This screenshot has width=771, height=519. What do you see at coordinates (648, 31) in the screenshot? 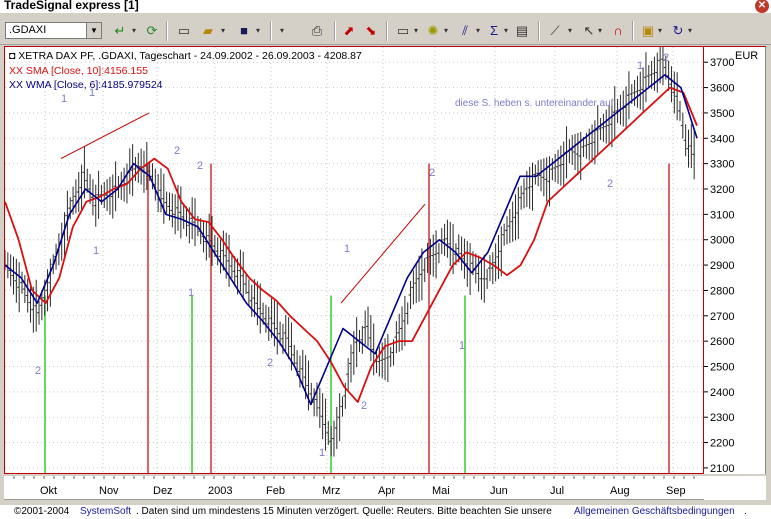
I see `notes-icon: ▣` at bounding box center [648, 31].